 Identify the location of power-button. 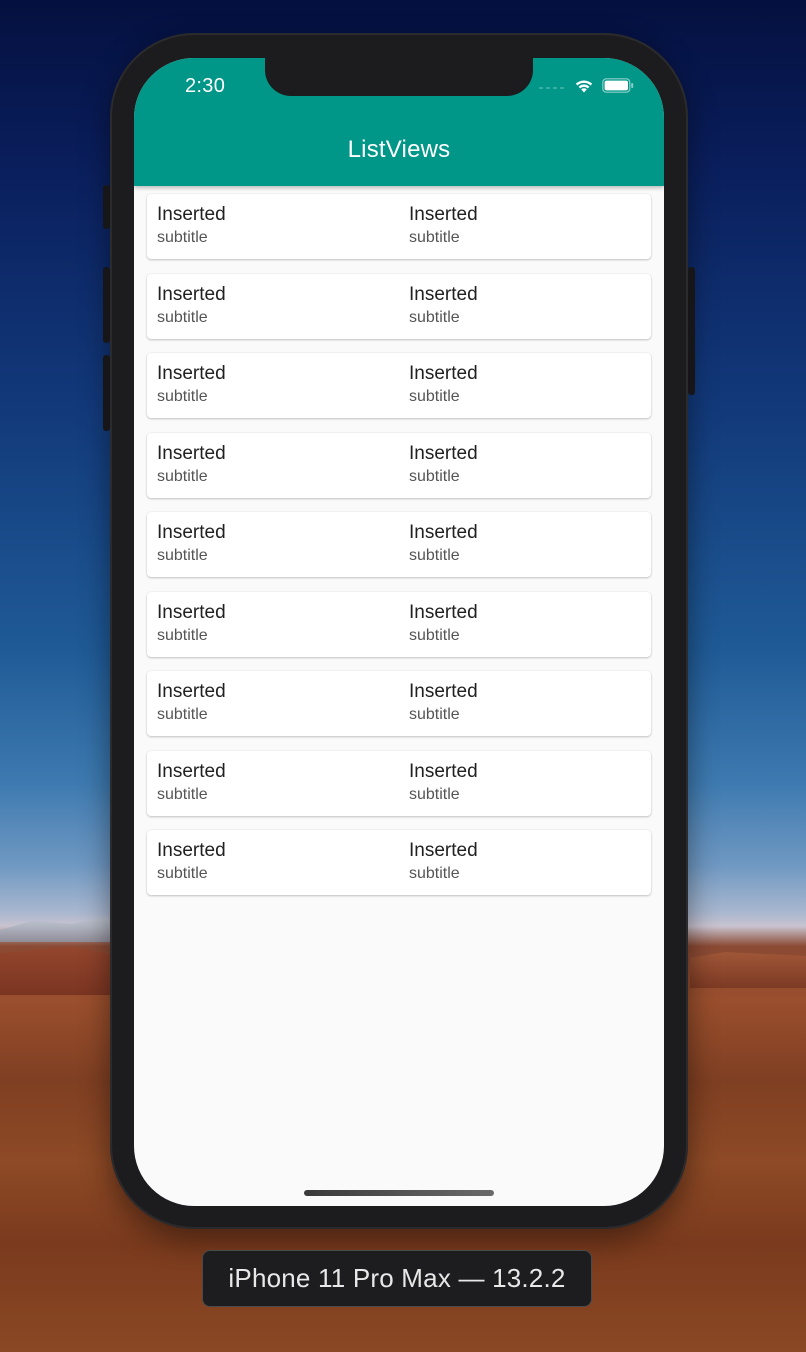
(691, 331).